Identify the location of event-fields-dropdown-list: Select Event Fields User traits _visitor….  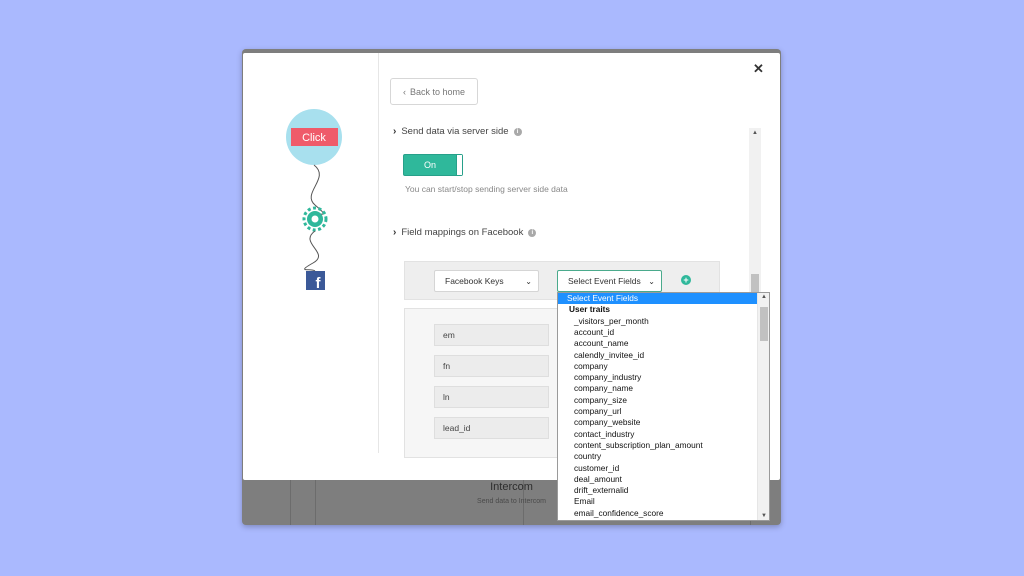
(663, 406).